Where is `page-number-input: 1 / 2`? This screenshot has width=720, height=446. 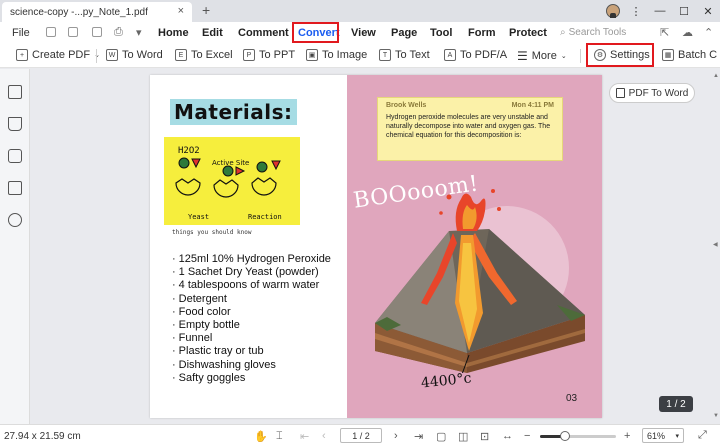 page-number-input: 1 / 2 is located at coordinates (361, 435).